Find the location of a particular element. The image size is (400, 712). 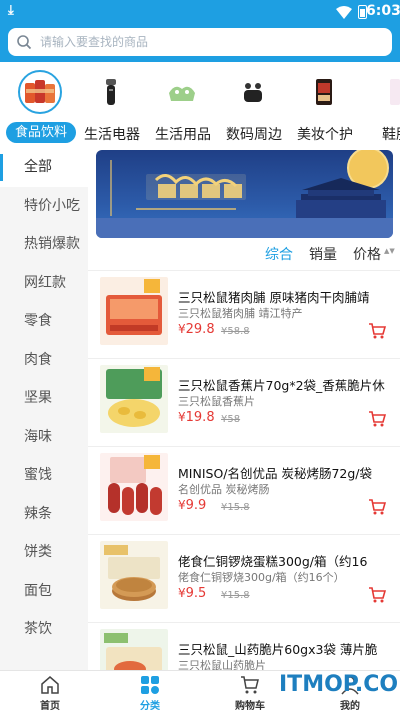

category-label: 鞋服 is located at coordinates (391, 135).